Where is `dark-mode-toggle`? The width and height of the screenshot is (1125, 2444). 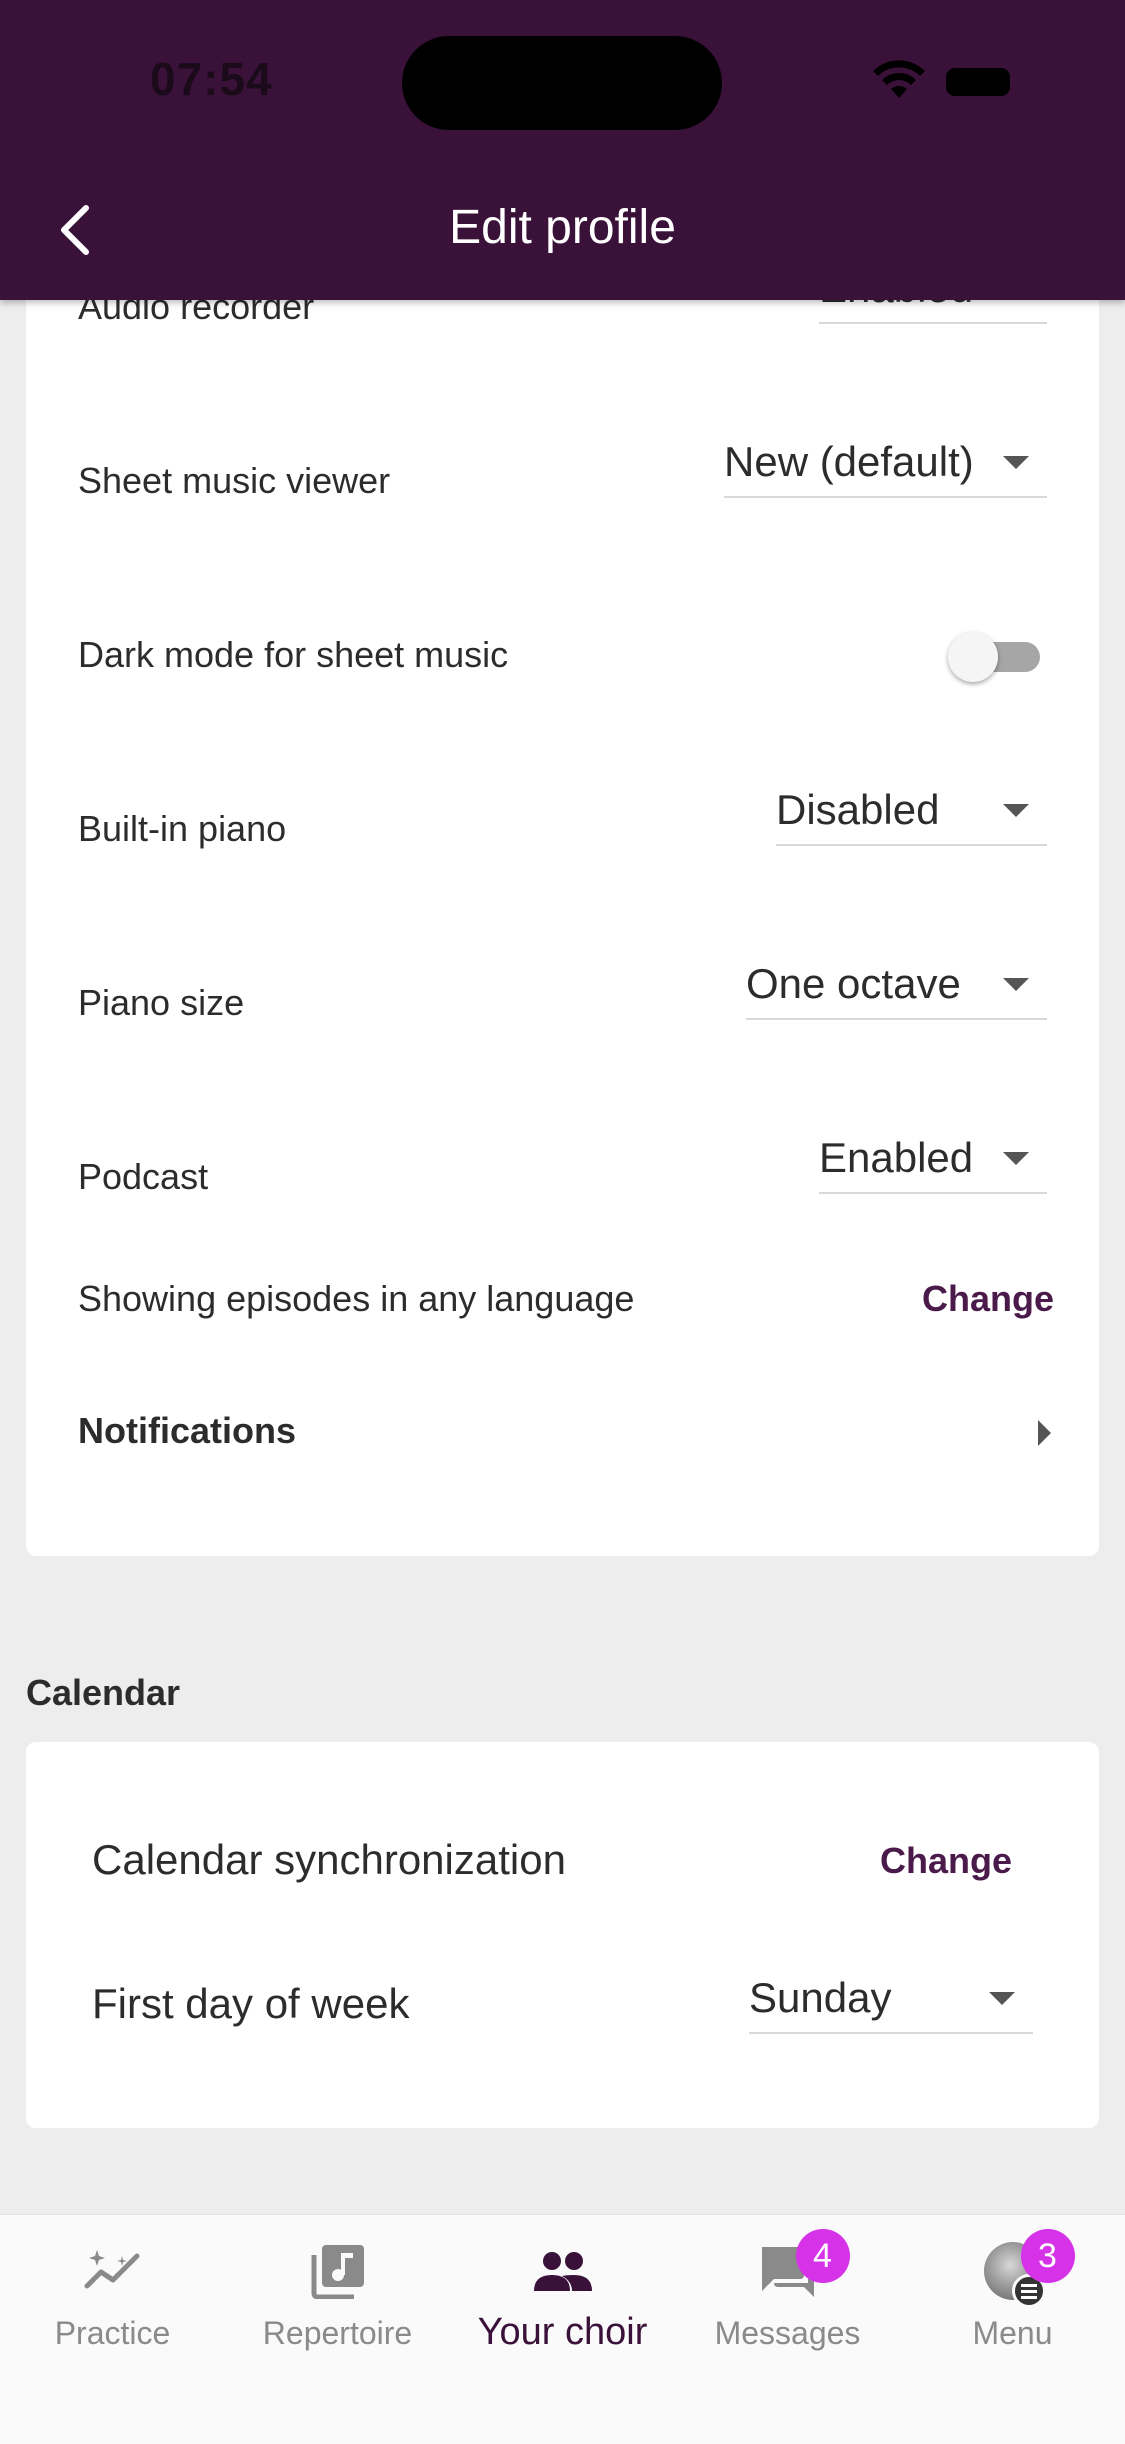 dark-mode-toggle is located at coordinates (995, 657).